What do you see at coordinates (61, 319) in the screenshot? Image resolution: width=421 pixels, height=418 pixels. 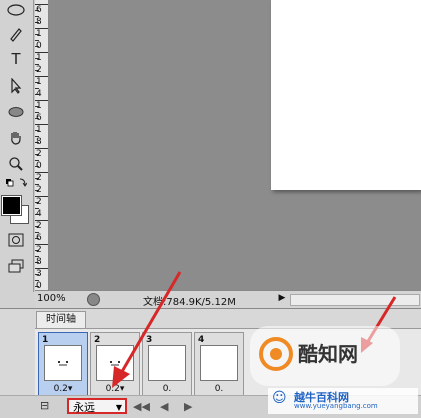 I see `tab-timeline: 时间轴` at bounding box center [61, 319].